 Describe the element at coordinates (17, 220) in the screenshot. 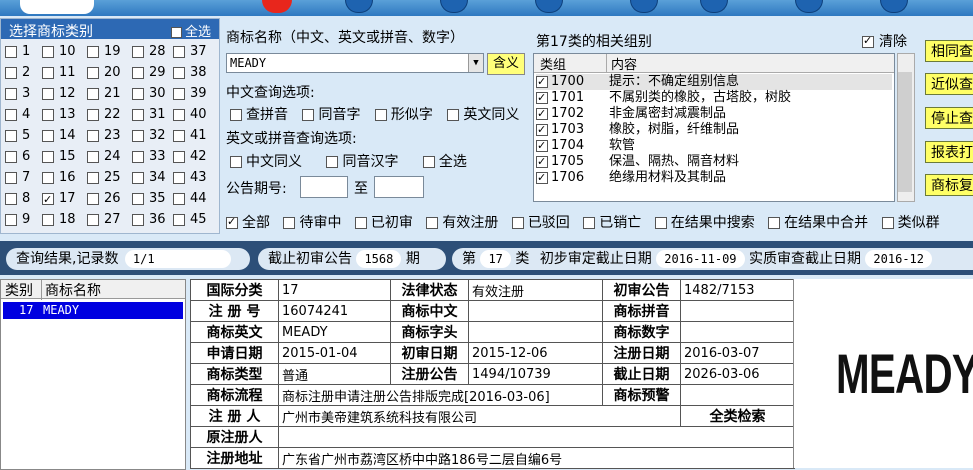

I see `category-9: 9` at that location.